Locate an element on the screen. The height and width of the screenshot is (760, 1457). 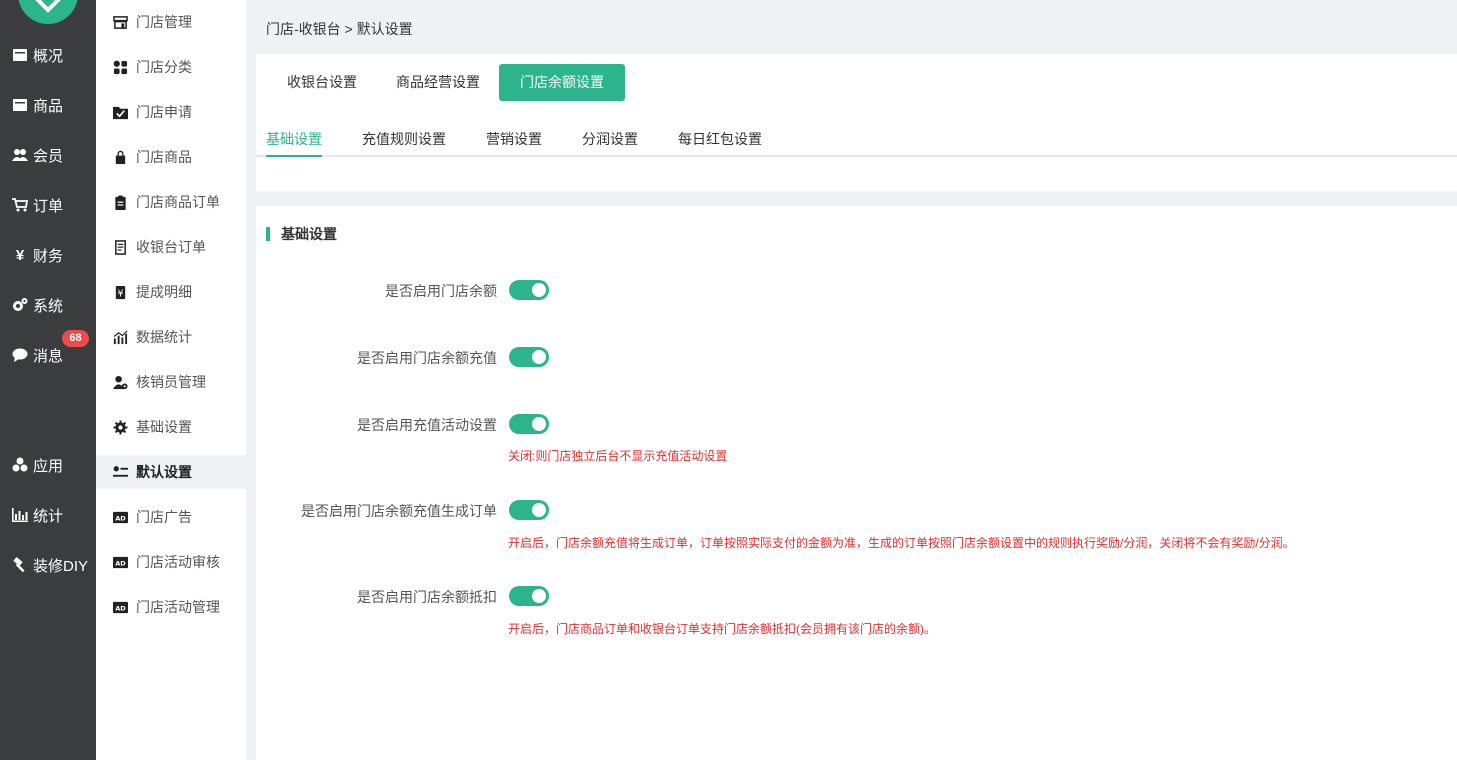
subnav-item-store-activity-review: AD 门店活动审核 is located at coordinates (171, 562).